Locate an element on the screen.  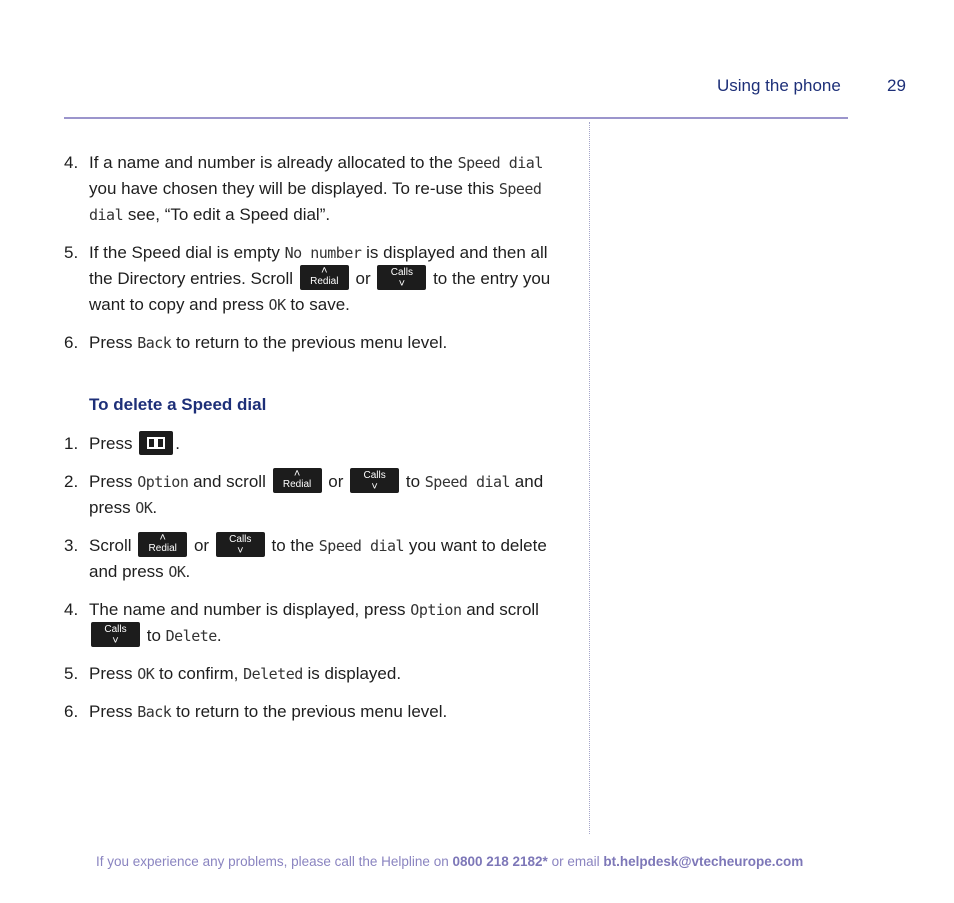
page-number: 29 is located at coordinates (896, 85).